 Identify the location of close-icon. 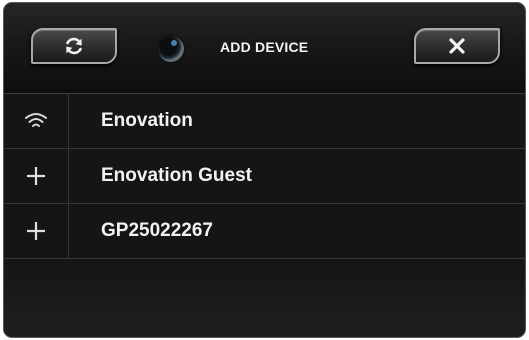
(457, 46).